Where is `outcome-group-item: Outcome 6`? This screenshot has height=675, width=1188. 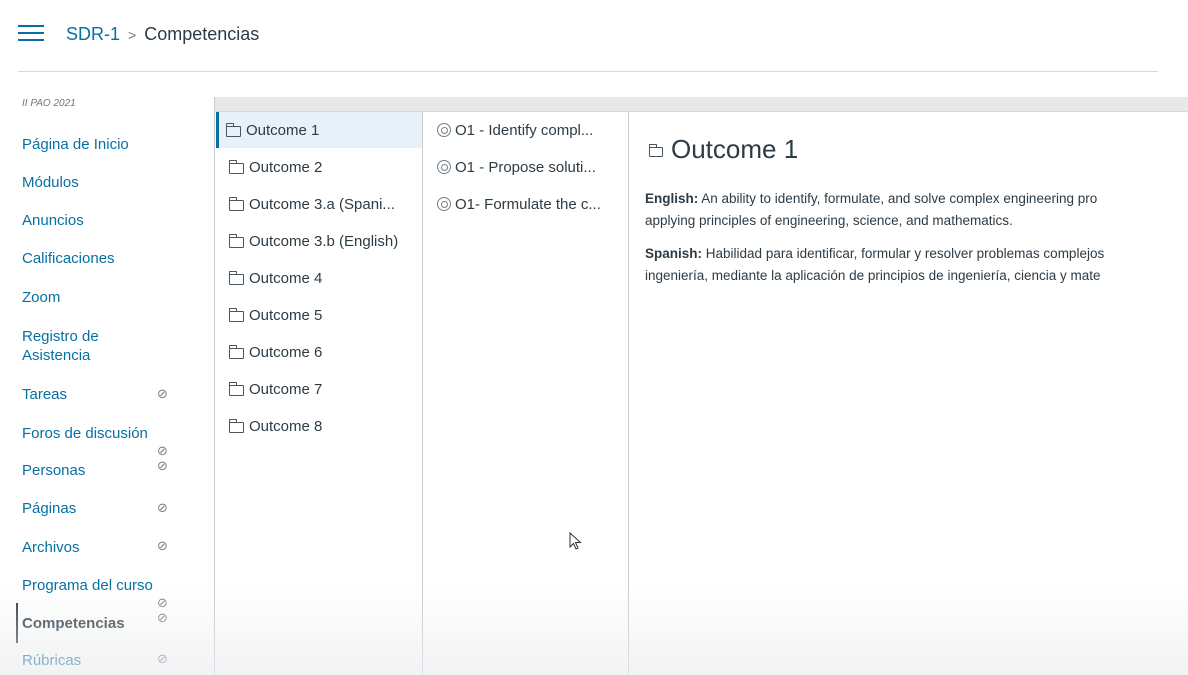 outcome-group-item: Outcome 6 is located at coordinates (320, 352).